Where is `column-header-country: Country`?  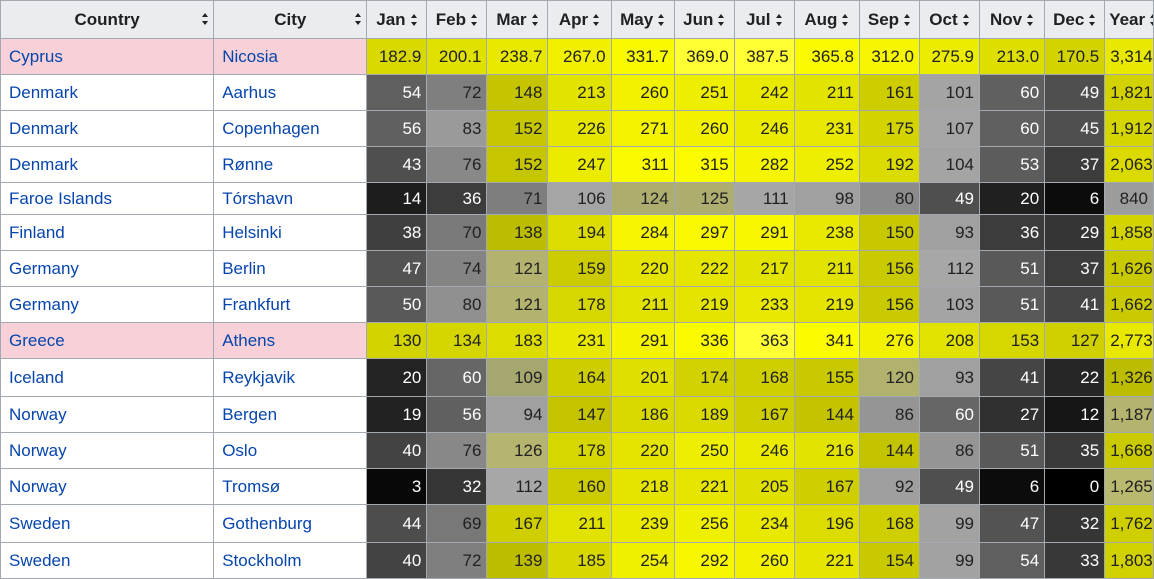 column-header-country: Country is located at coordinates (107, 19).